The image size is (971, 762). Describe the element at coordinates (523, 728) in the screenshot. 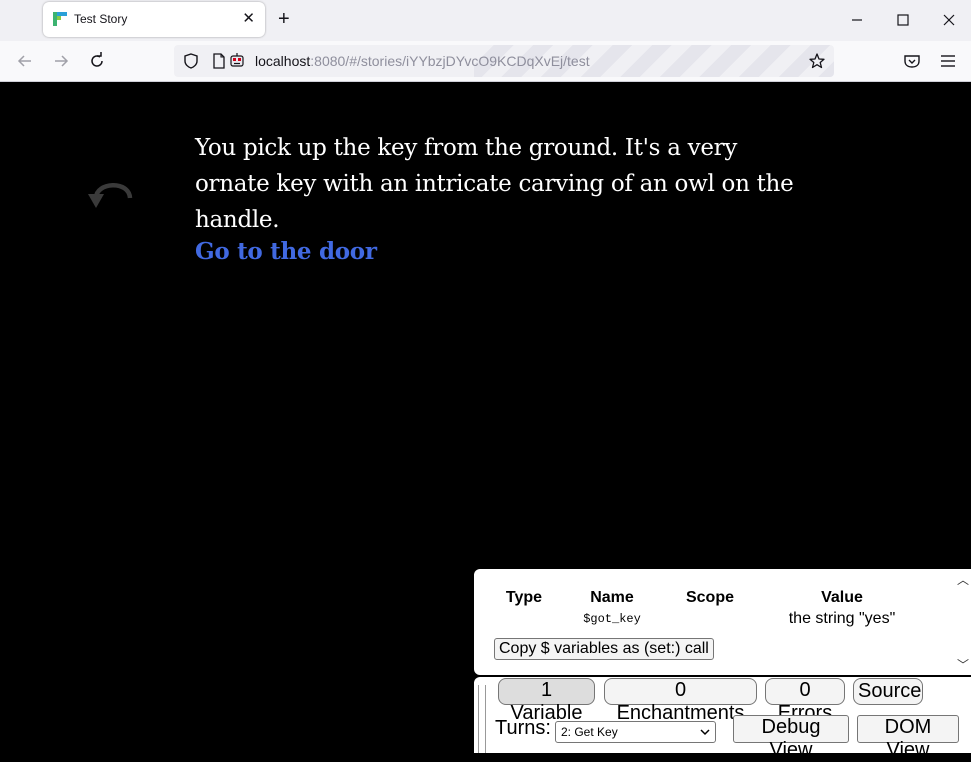

I see `turns-label: Turns:` at that location.